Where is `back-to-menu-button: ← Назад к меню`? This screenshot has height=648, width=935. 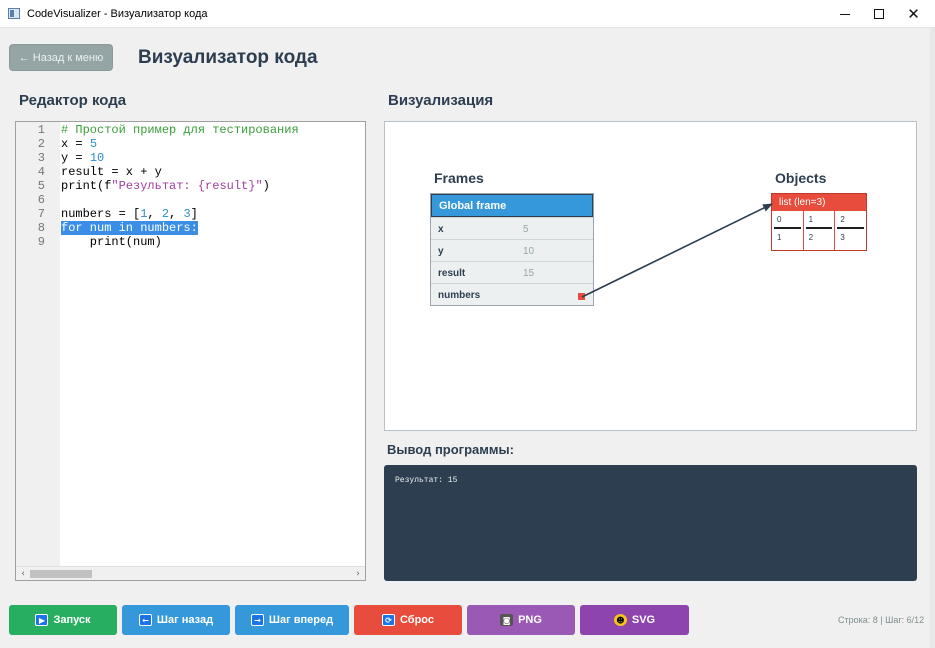 back-to-menu-button: ← Назад к меню is located at coordinates (61, 57).